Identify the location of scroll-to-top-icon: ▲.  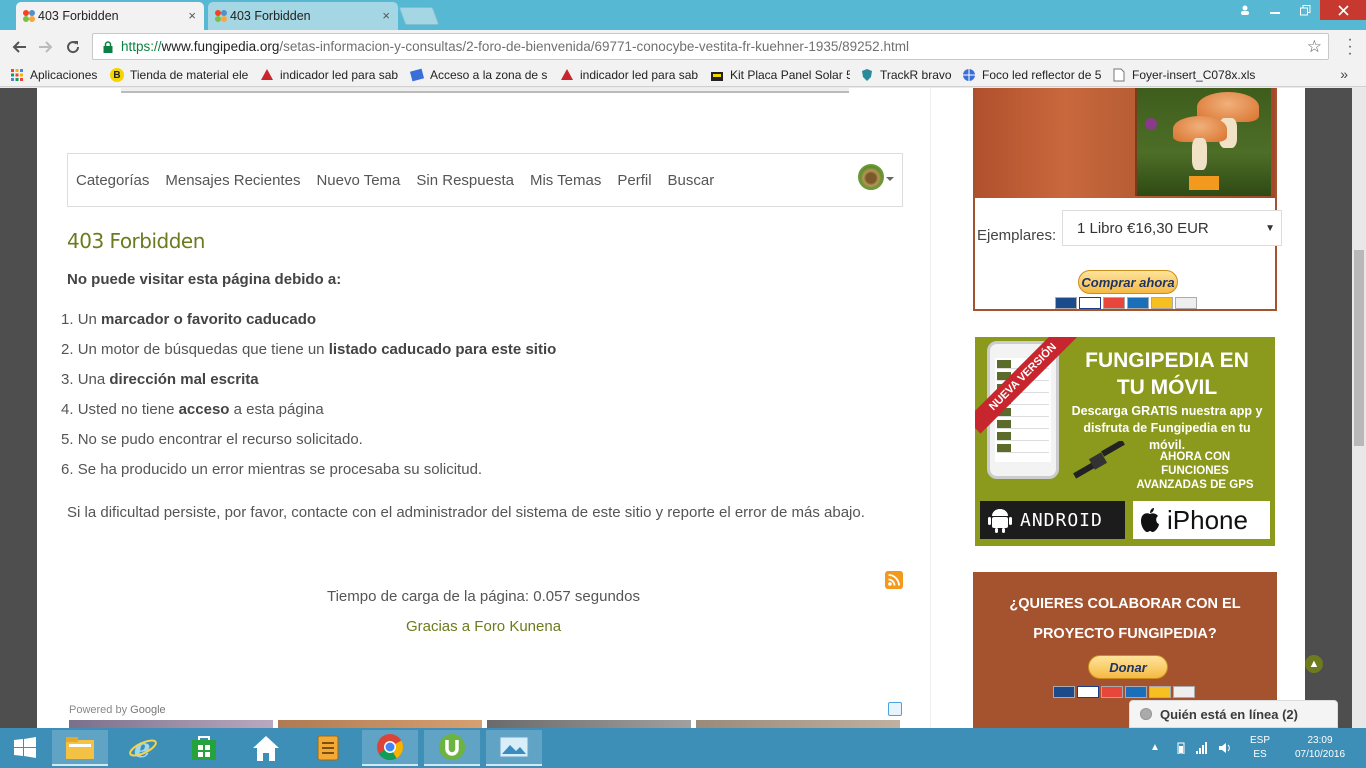
(1314, 664).